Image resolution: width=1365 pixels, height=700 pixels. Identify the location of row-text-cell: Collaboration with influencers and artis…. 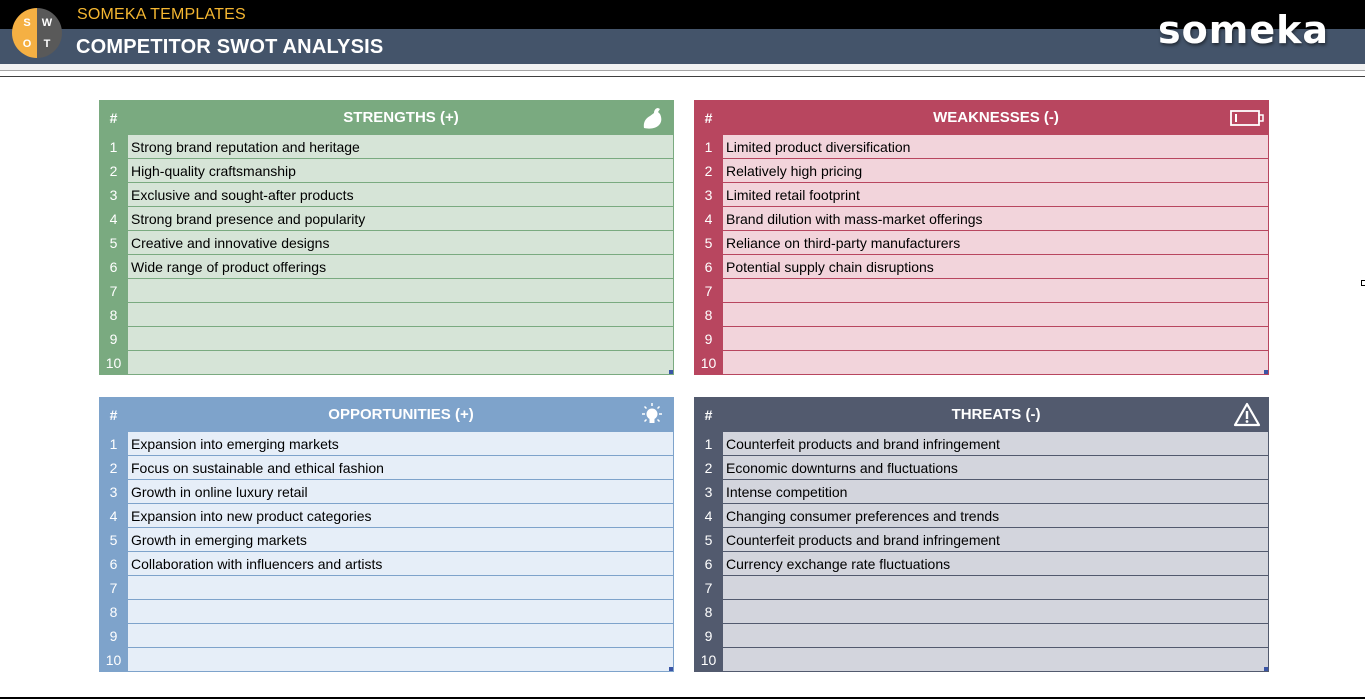
(401, 564).